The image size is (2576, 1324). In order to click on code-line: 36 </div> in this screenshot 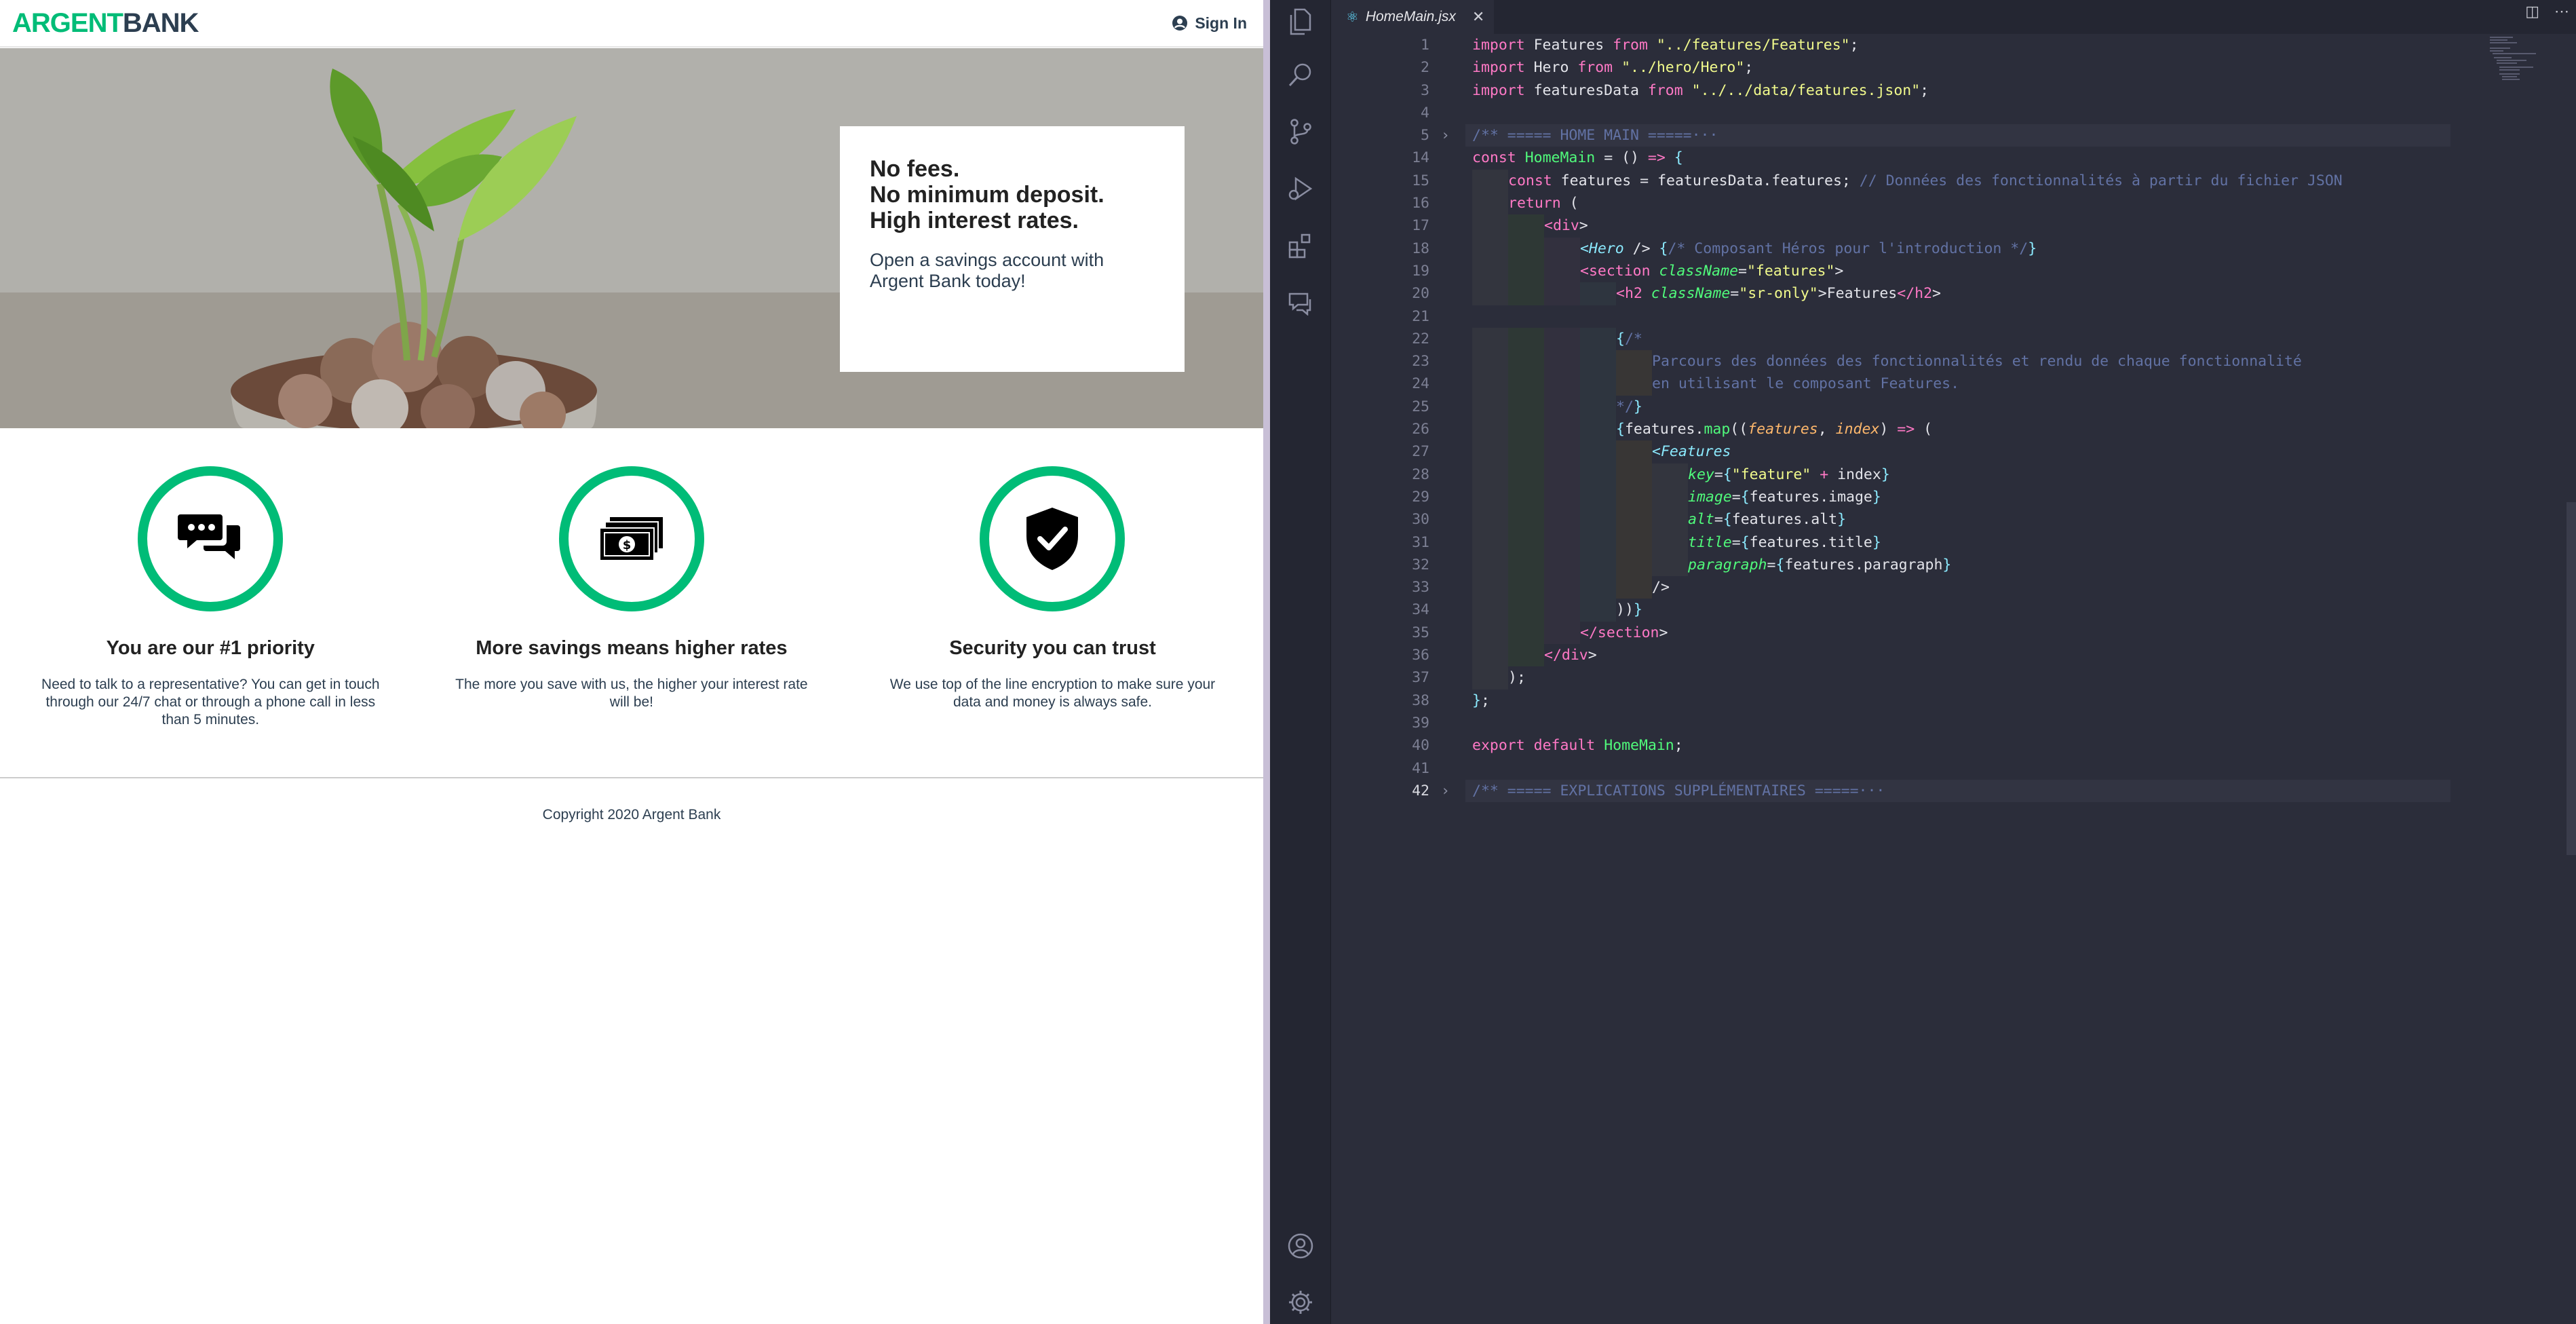, I will do `click(1941, 655)`.